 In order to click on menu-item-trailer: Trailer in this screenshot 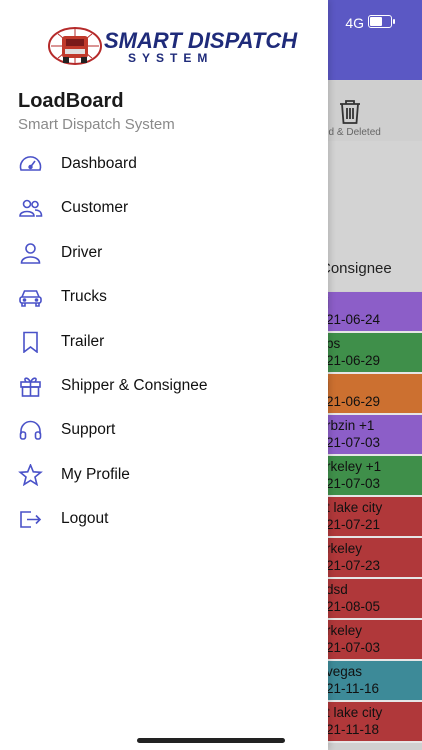, I will do `click(164, 342)`.